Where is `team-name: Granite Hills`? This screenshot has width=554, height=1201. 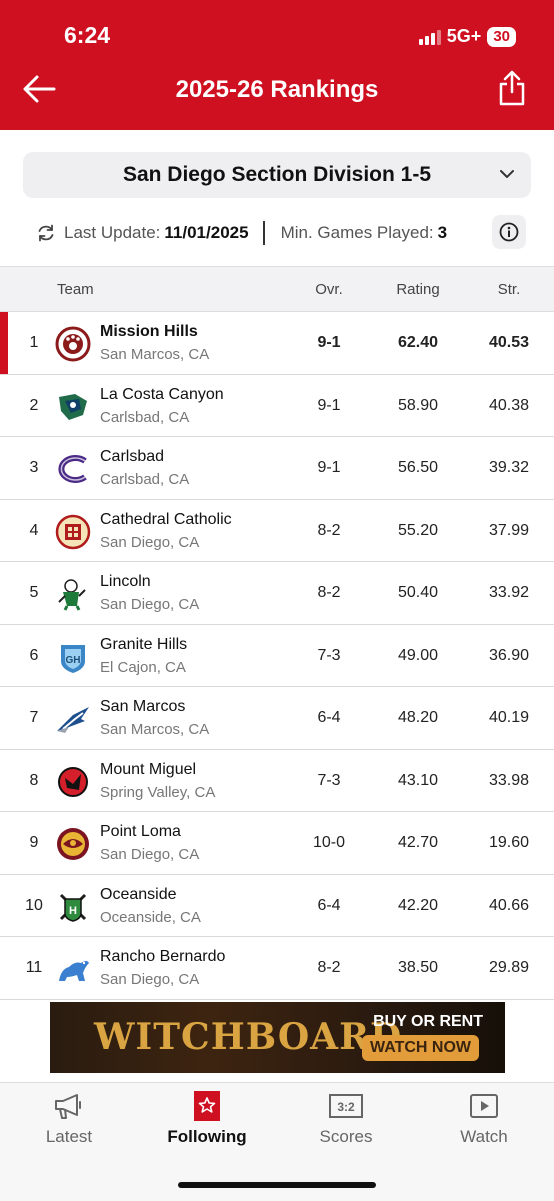
team-name: Granite Hills is located at coordinates (143, 645).